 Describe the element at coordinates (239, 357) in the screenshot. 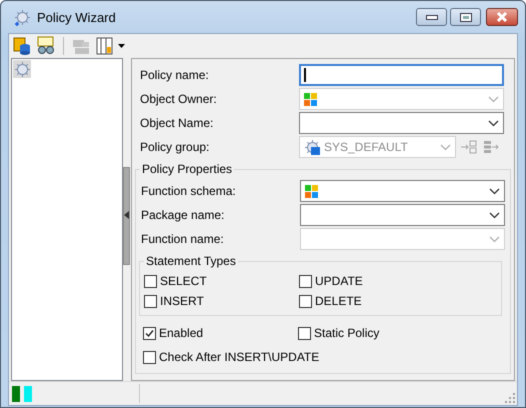

I see `checkbox-label: Check After INSERT\UPDATE` at that location.